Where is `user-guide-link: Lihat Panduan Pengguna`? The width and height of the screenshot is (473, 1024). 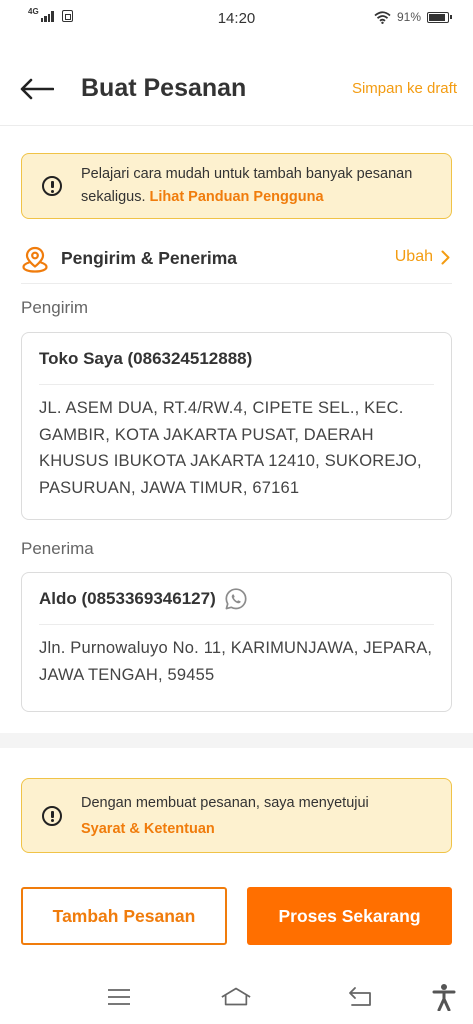 user-guide-link: Lihat Panduan Pengguna is located at coordinates (237, 197).